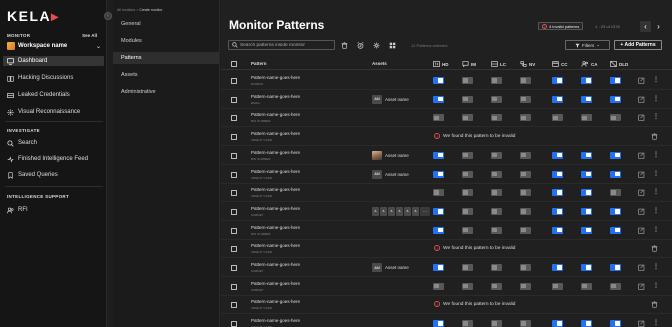 The width and height of the screenshot is (672, 327). Describe the element at coordinates (53, 143) in the screenshot. I see `sidebar-item-search: Search` at that location.